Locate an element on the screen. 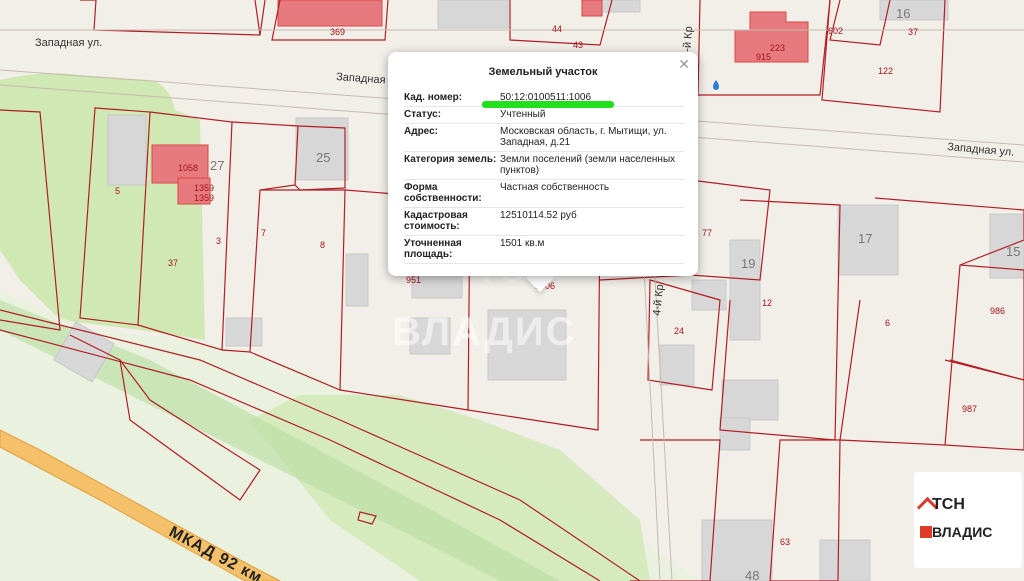 The width and height of the screenshot is (1024, 581). row-label: Кадастровая стоимость: is located at coordinates (452, 221).